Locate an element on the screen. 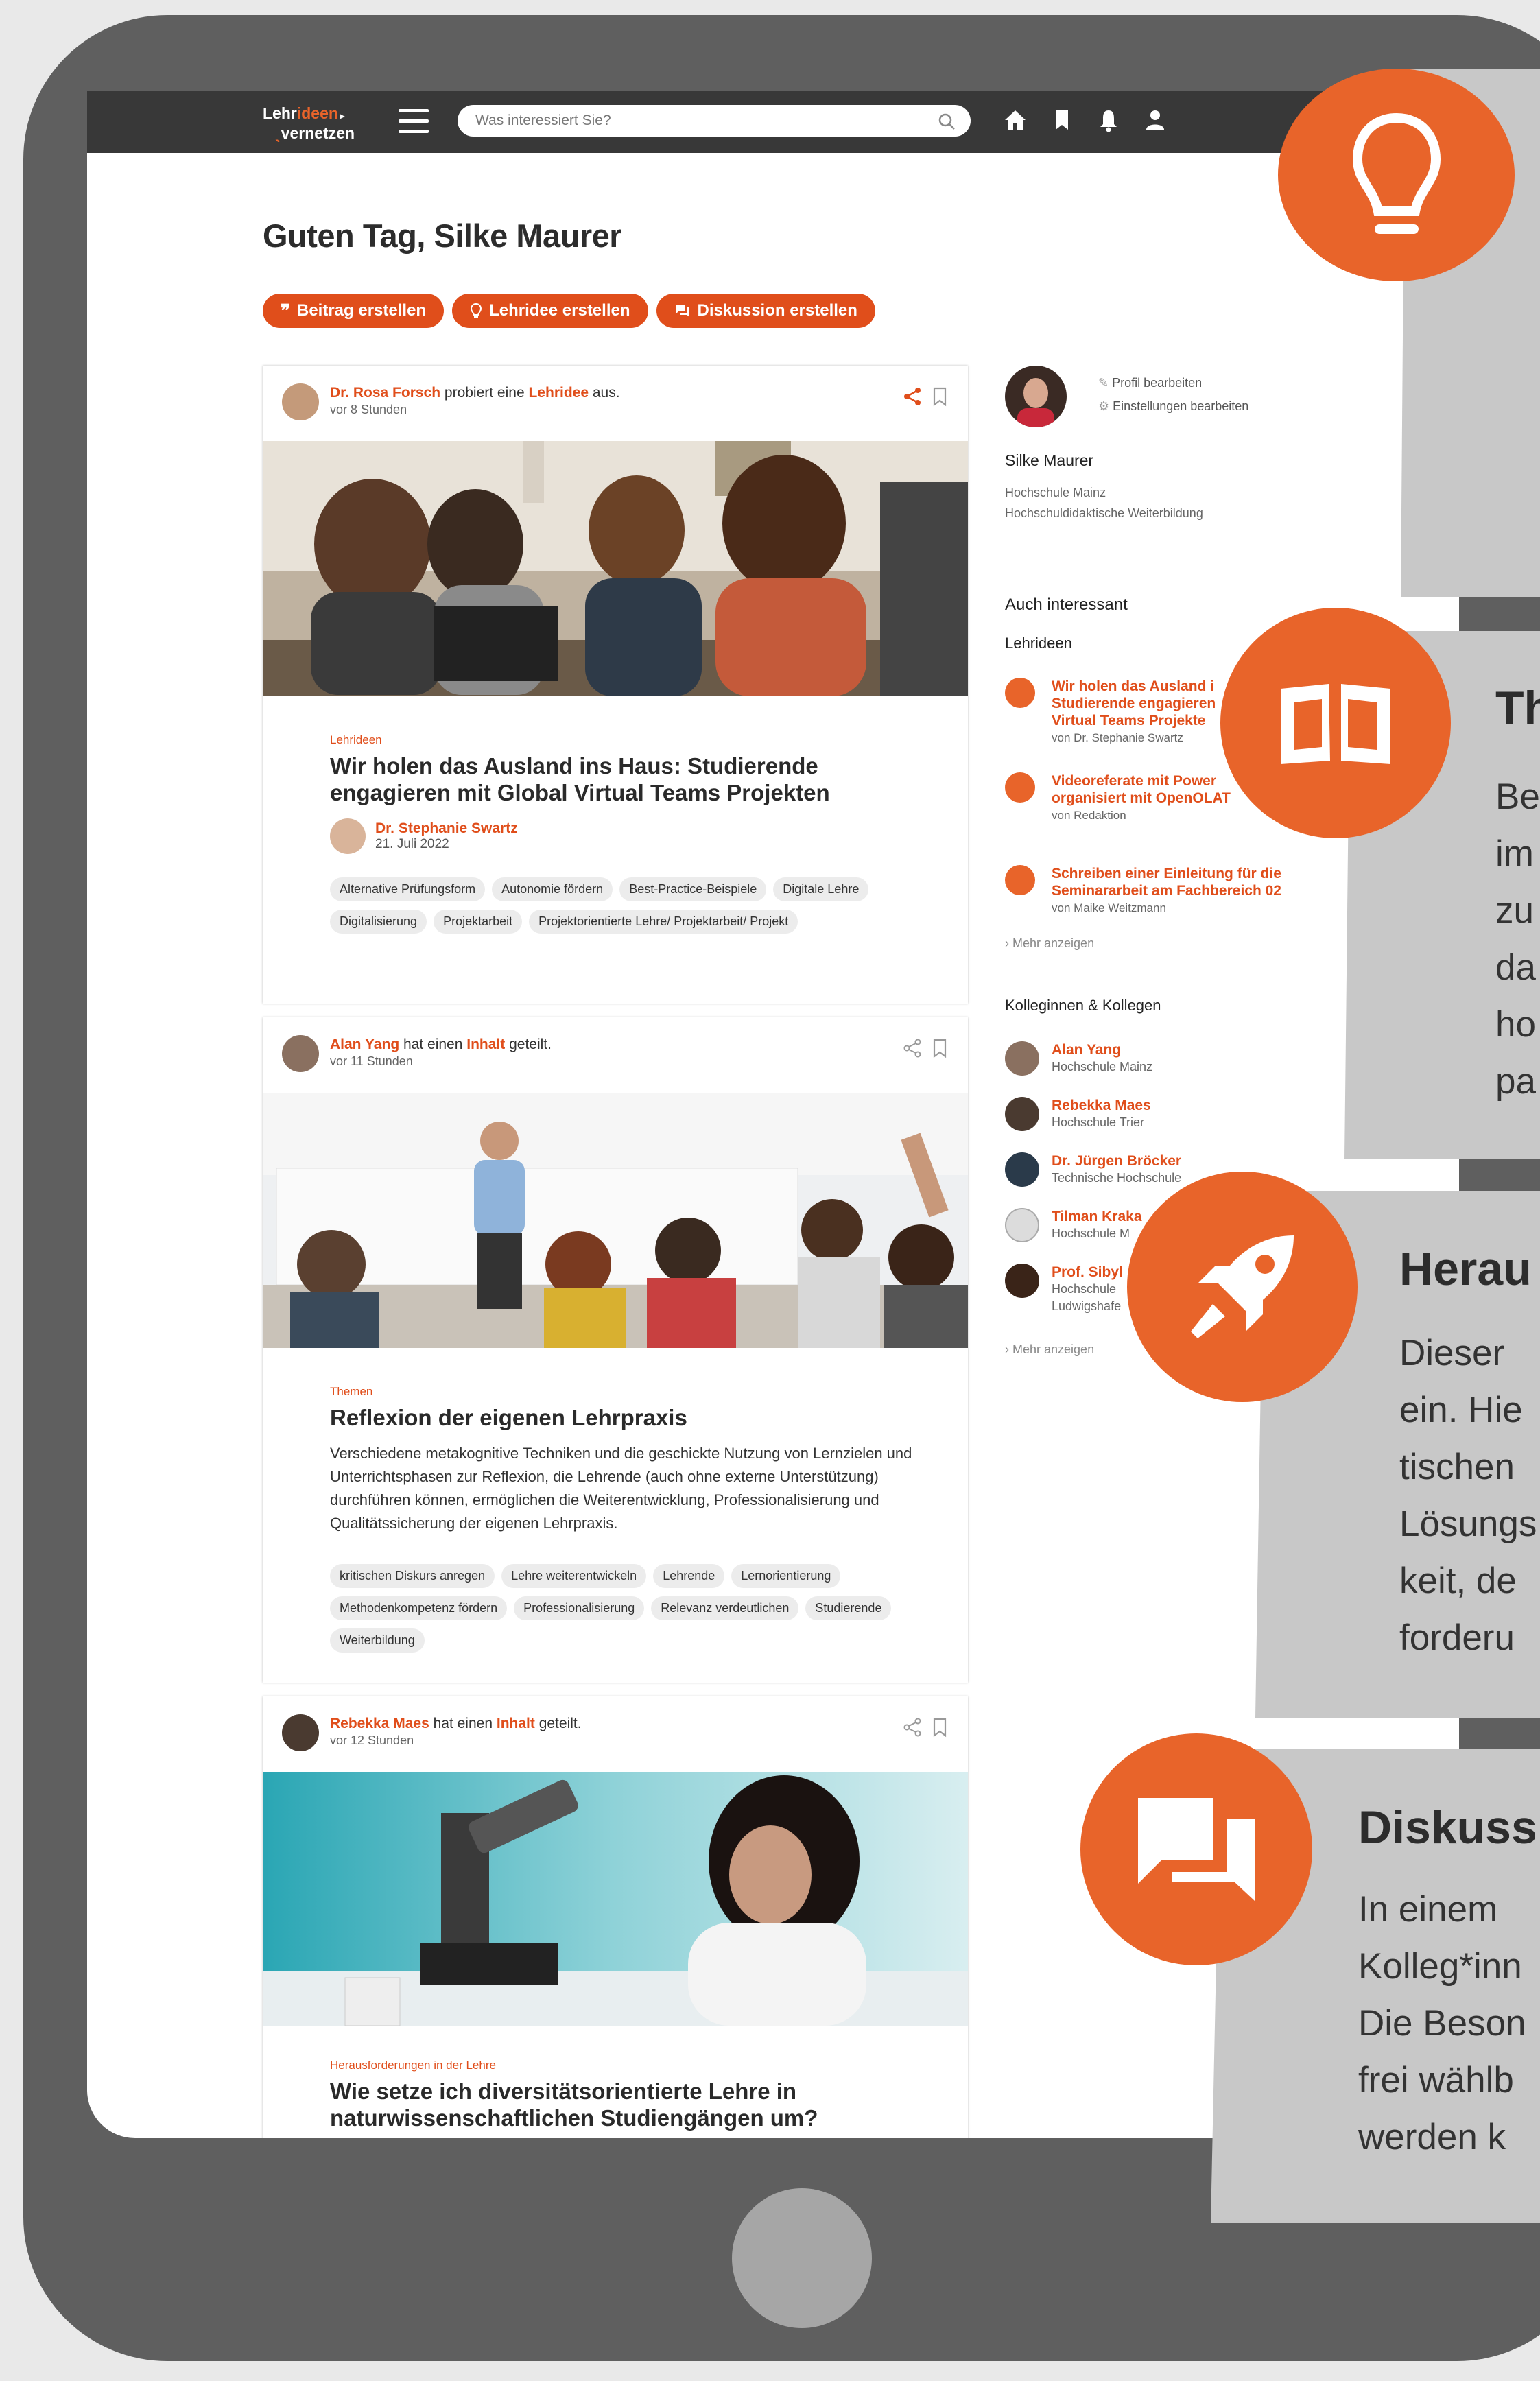  tag: Alternative Prüfungsform is located at coordinates (408, 889).